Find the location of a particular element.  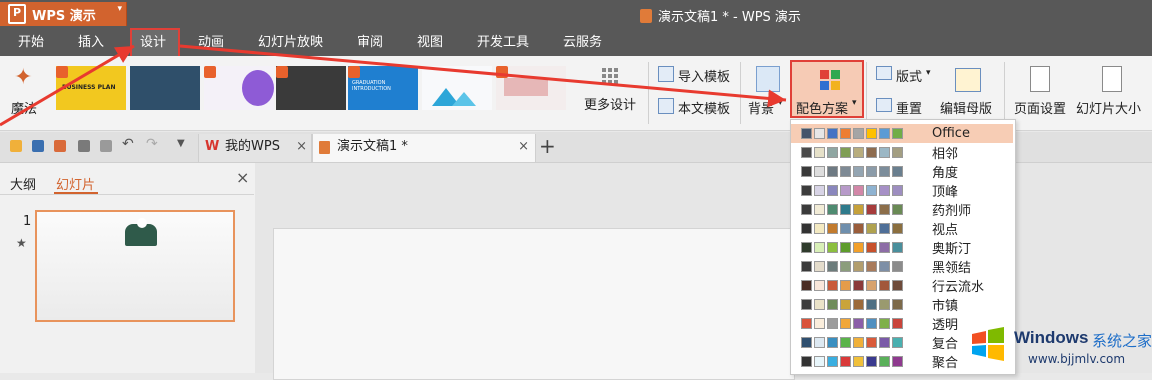

chevron-down-icon: ▾ is located at coordinates (928, 73).